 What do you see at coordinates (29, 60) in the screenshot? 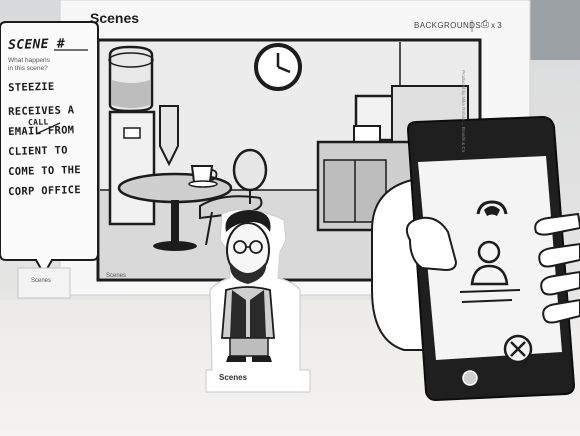
I see `scene-card-prompt-1: What happens` at bounding box center [29, 60].